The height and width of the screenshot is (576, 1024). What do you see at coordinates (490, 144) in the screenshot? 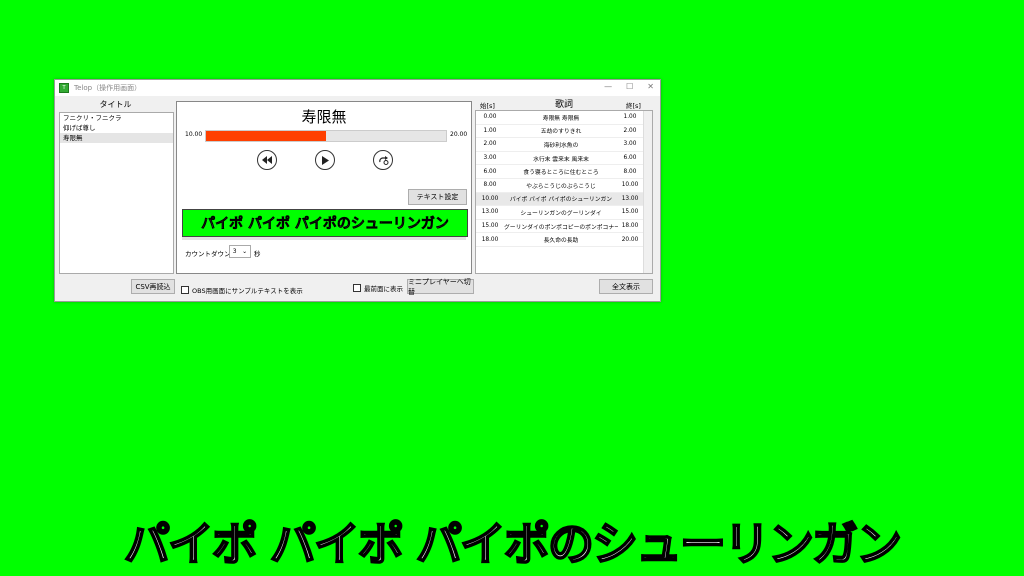
I see `lyric-start-time: 2.00` at bounding box center [490, 144].